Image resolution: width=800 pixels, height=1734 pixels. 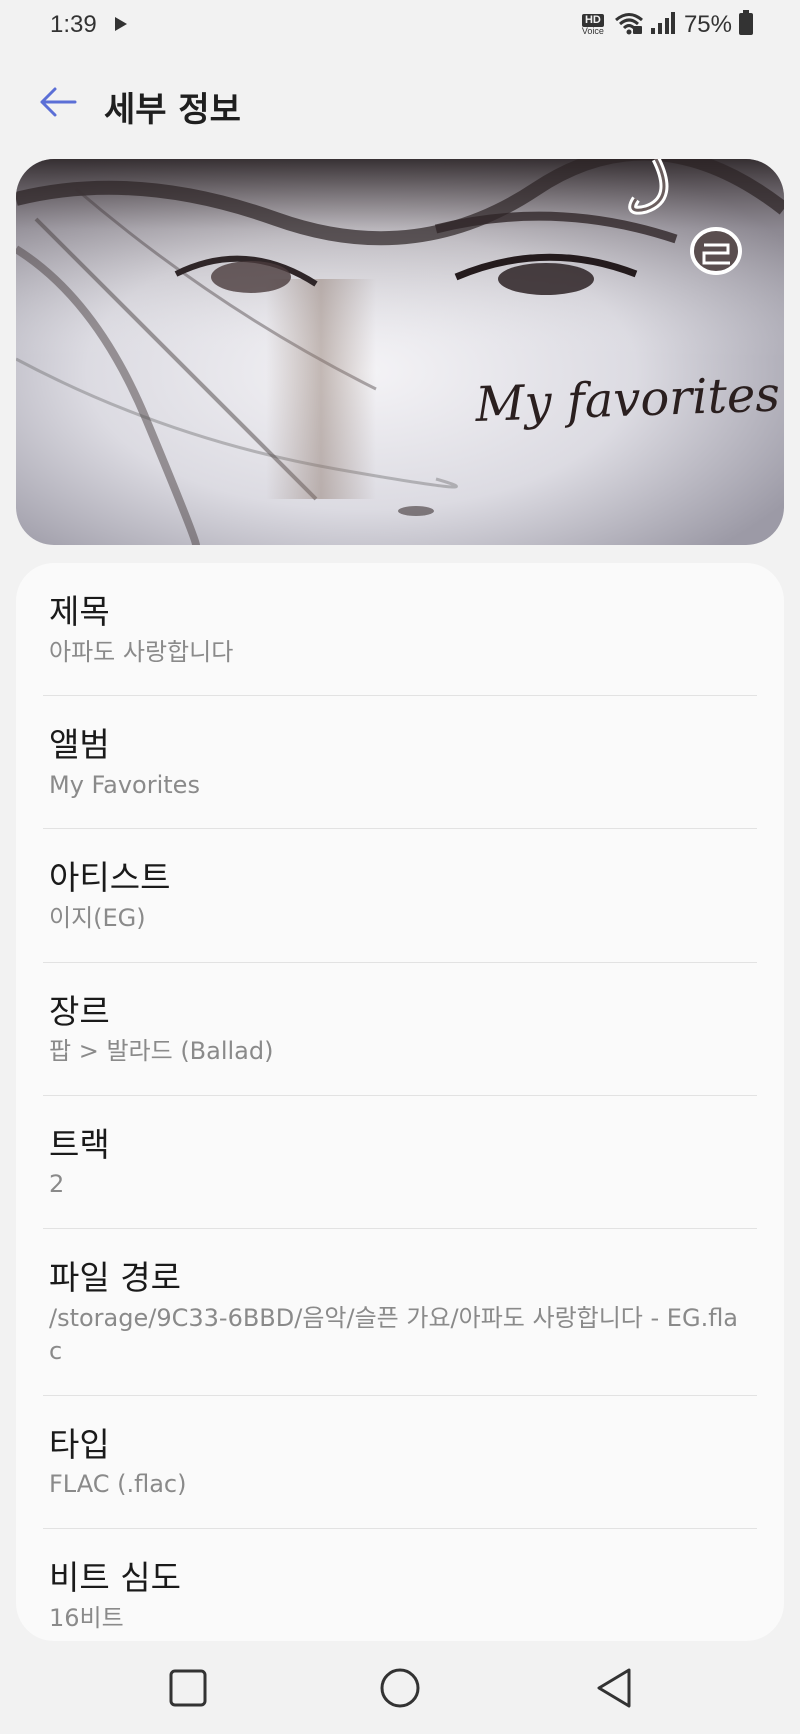 What do you see at coordinates (400, 26) in the screenshot?
I see `status-bar: 1:39 HD Voice 75%` at bounding box center [400, 26].